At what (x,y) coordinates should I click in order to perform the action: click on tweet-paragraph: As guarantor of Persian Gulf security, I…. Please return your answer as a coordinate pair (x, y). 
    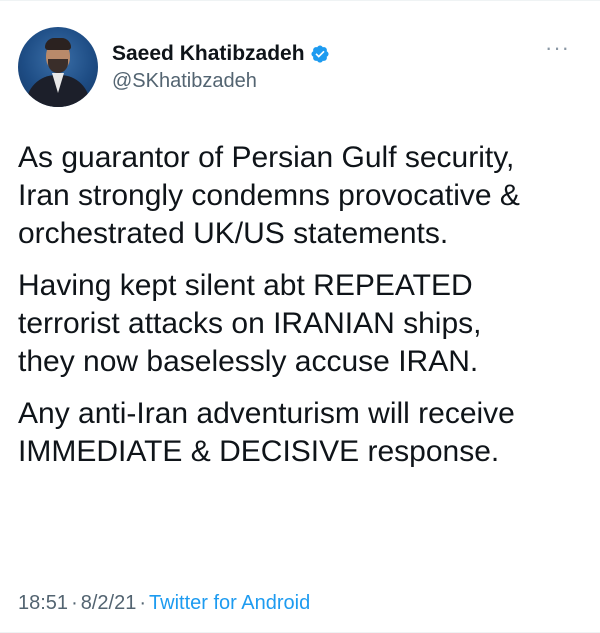
    Looking at the image, I should click on (269, 195).